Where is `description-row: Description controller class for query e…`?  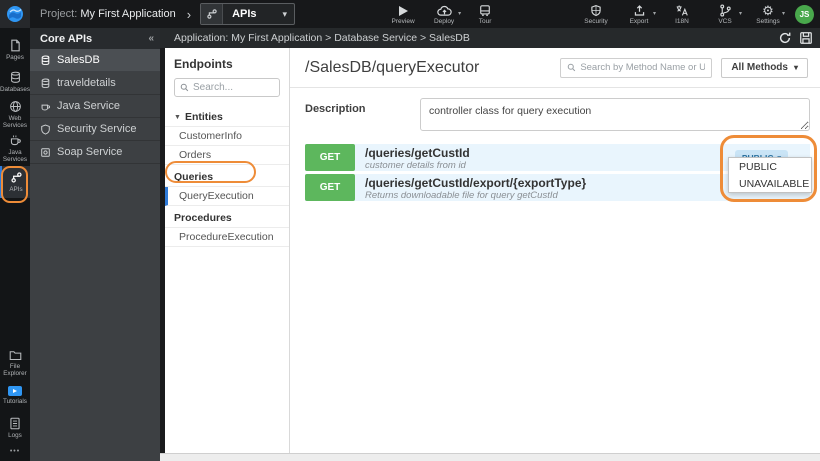
description-row: Description controller class for query e… is located at coordinates (557, 114).